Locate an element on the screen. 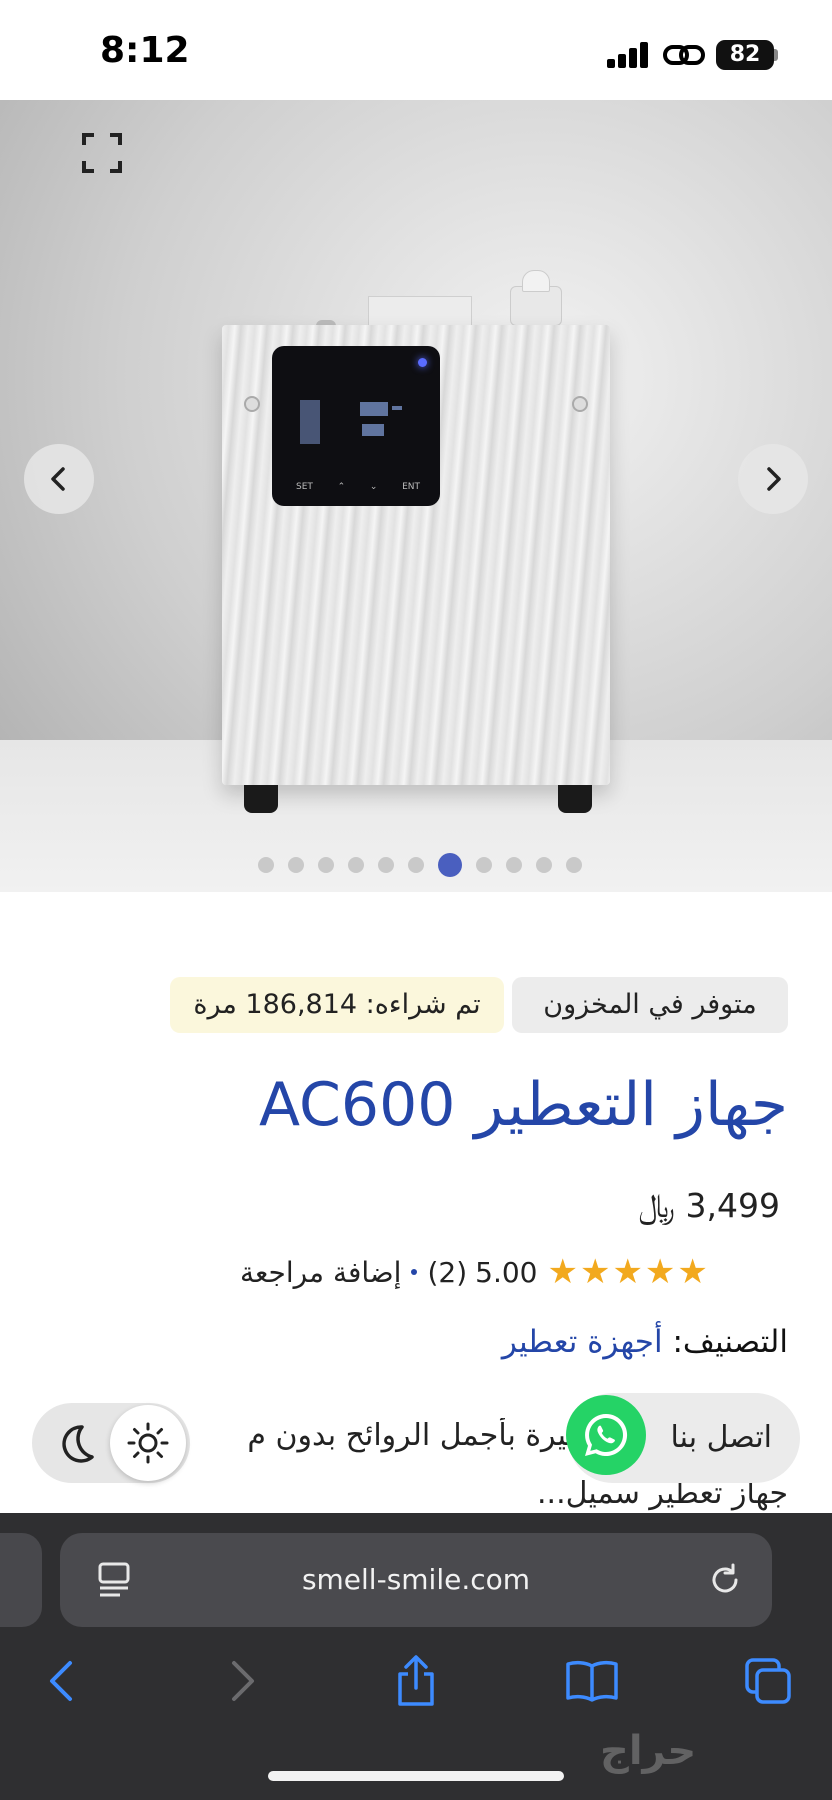  status-bar: 8:12 82 is located at coordinates (416, 50).